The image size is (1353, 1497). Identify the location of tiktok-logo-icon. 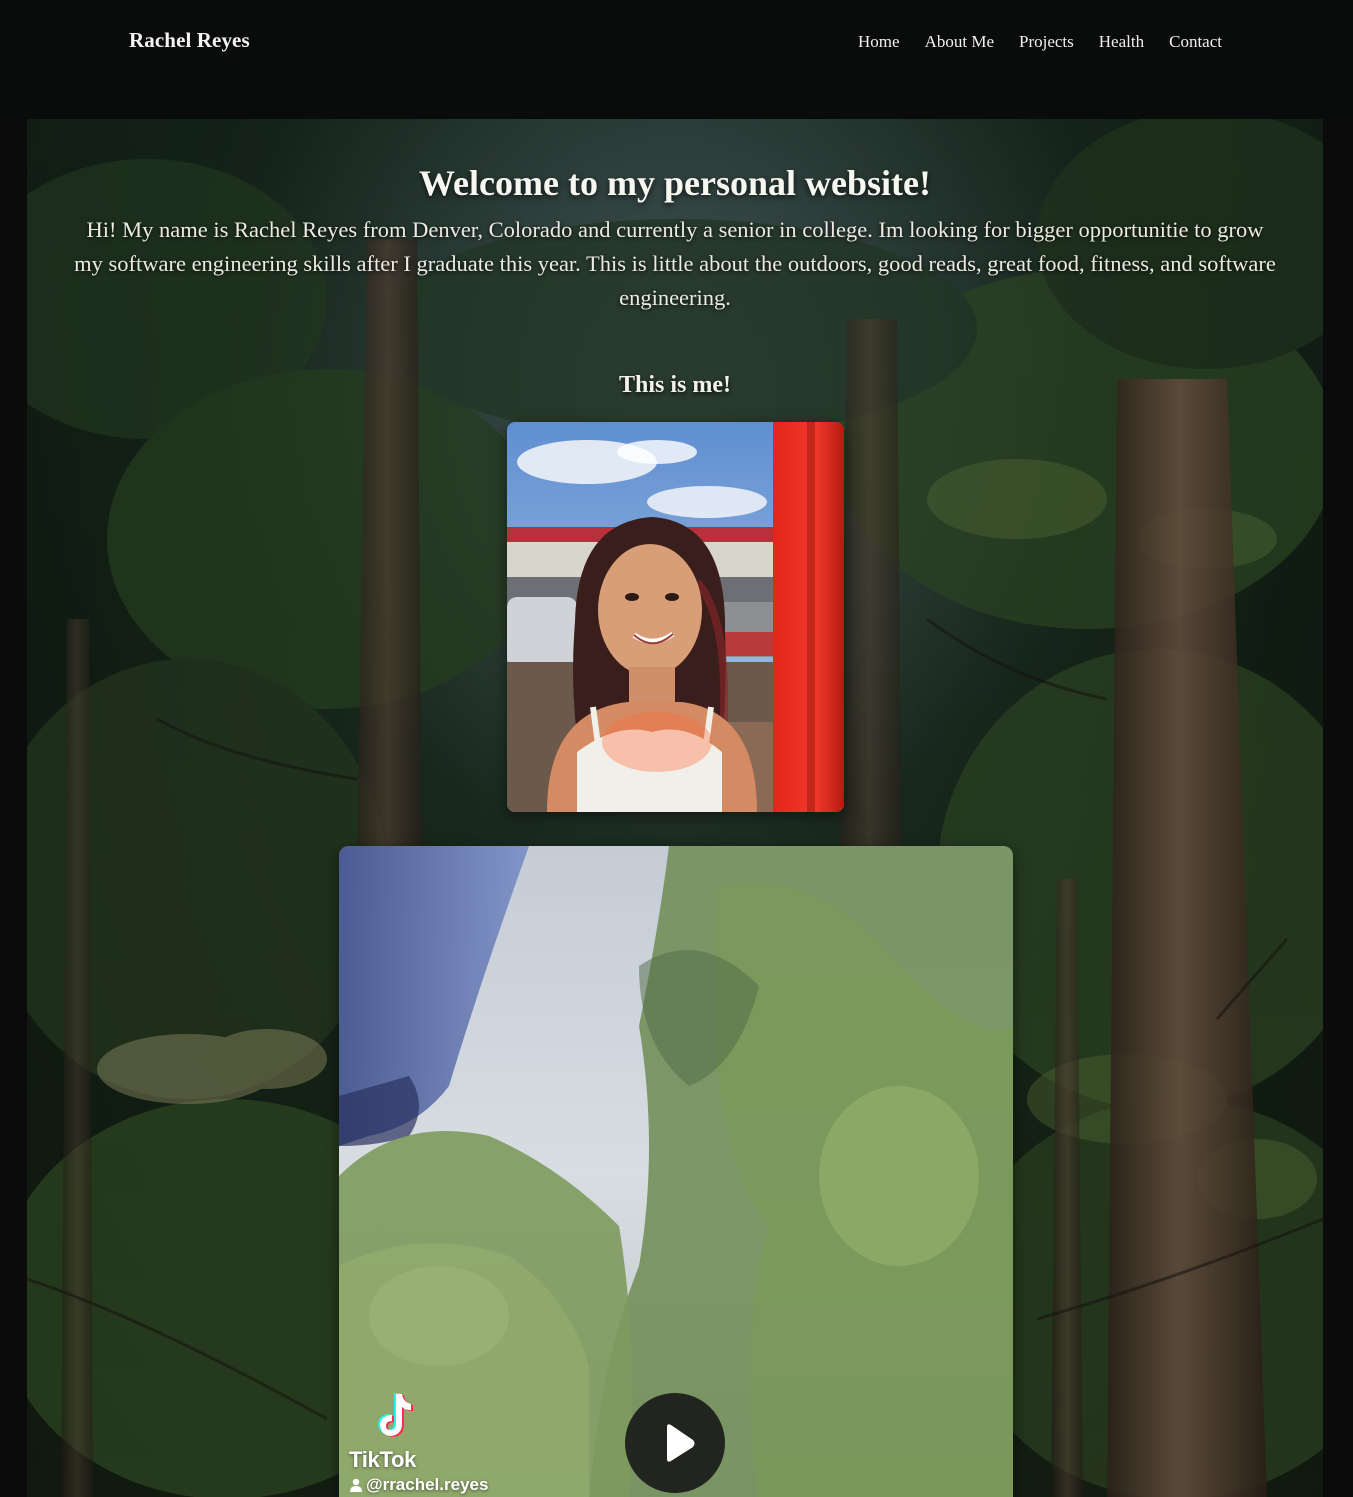
(395, 1415).